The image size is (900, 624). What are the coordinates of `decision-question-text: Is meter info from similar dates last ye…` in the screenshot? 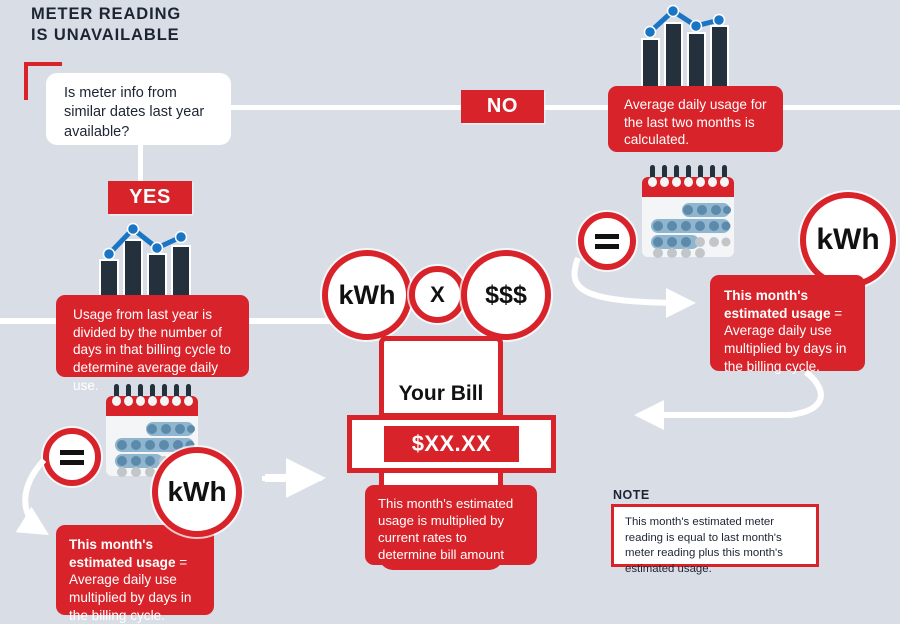 It's located at (134, 112).